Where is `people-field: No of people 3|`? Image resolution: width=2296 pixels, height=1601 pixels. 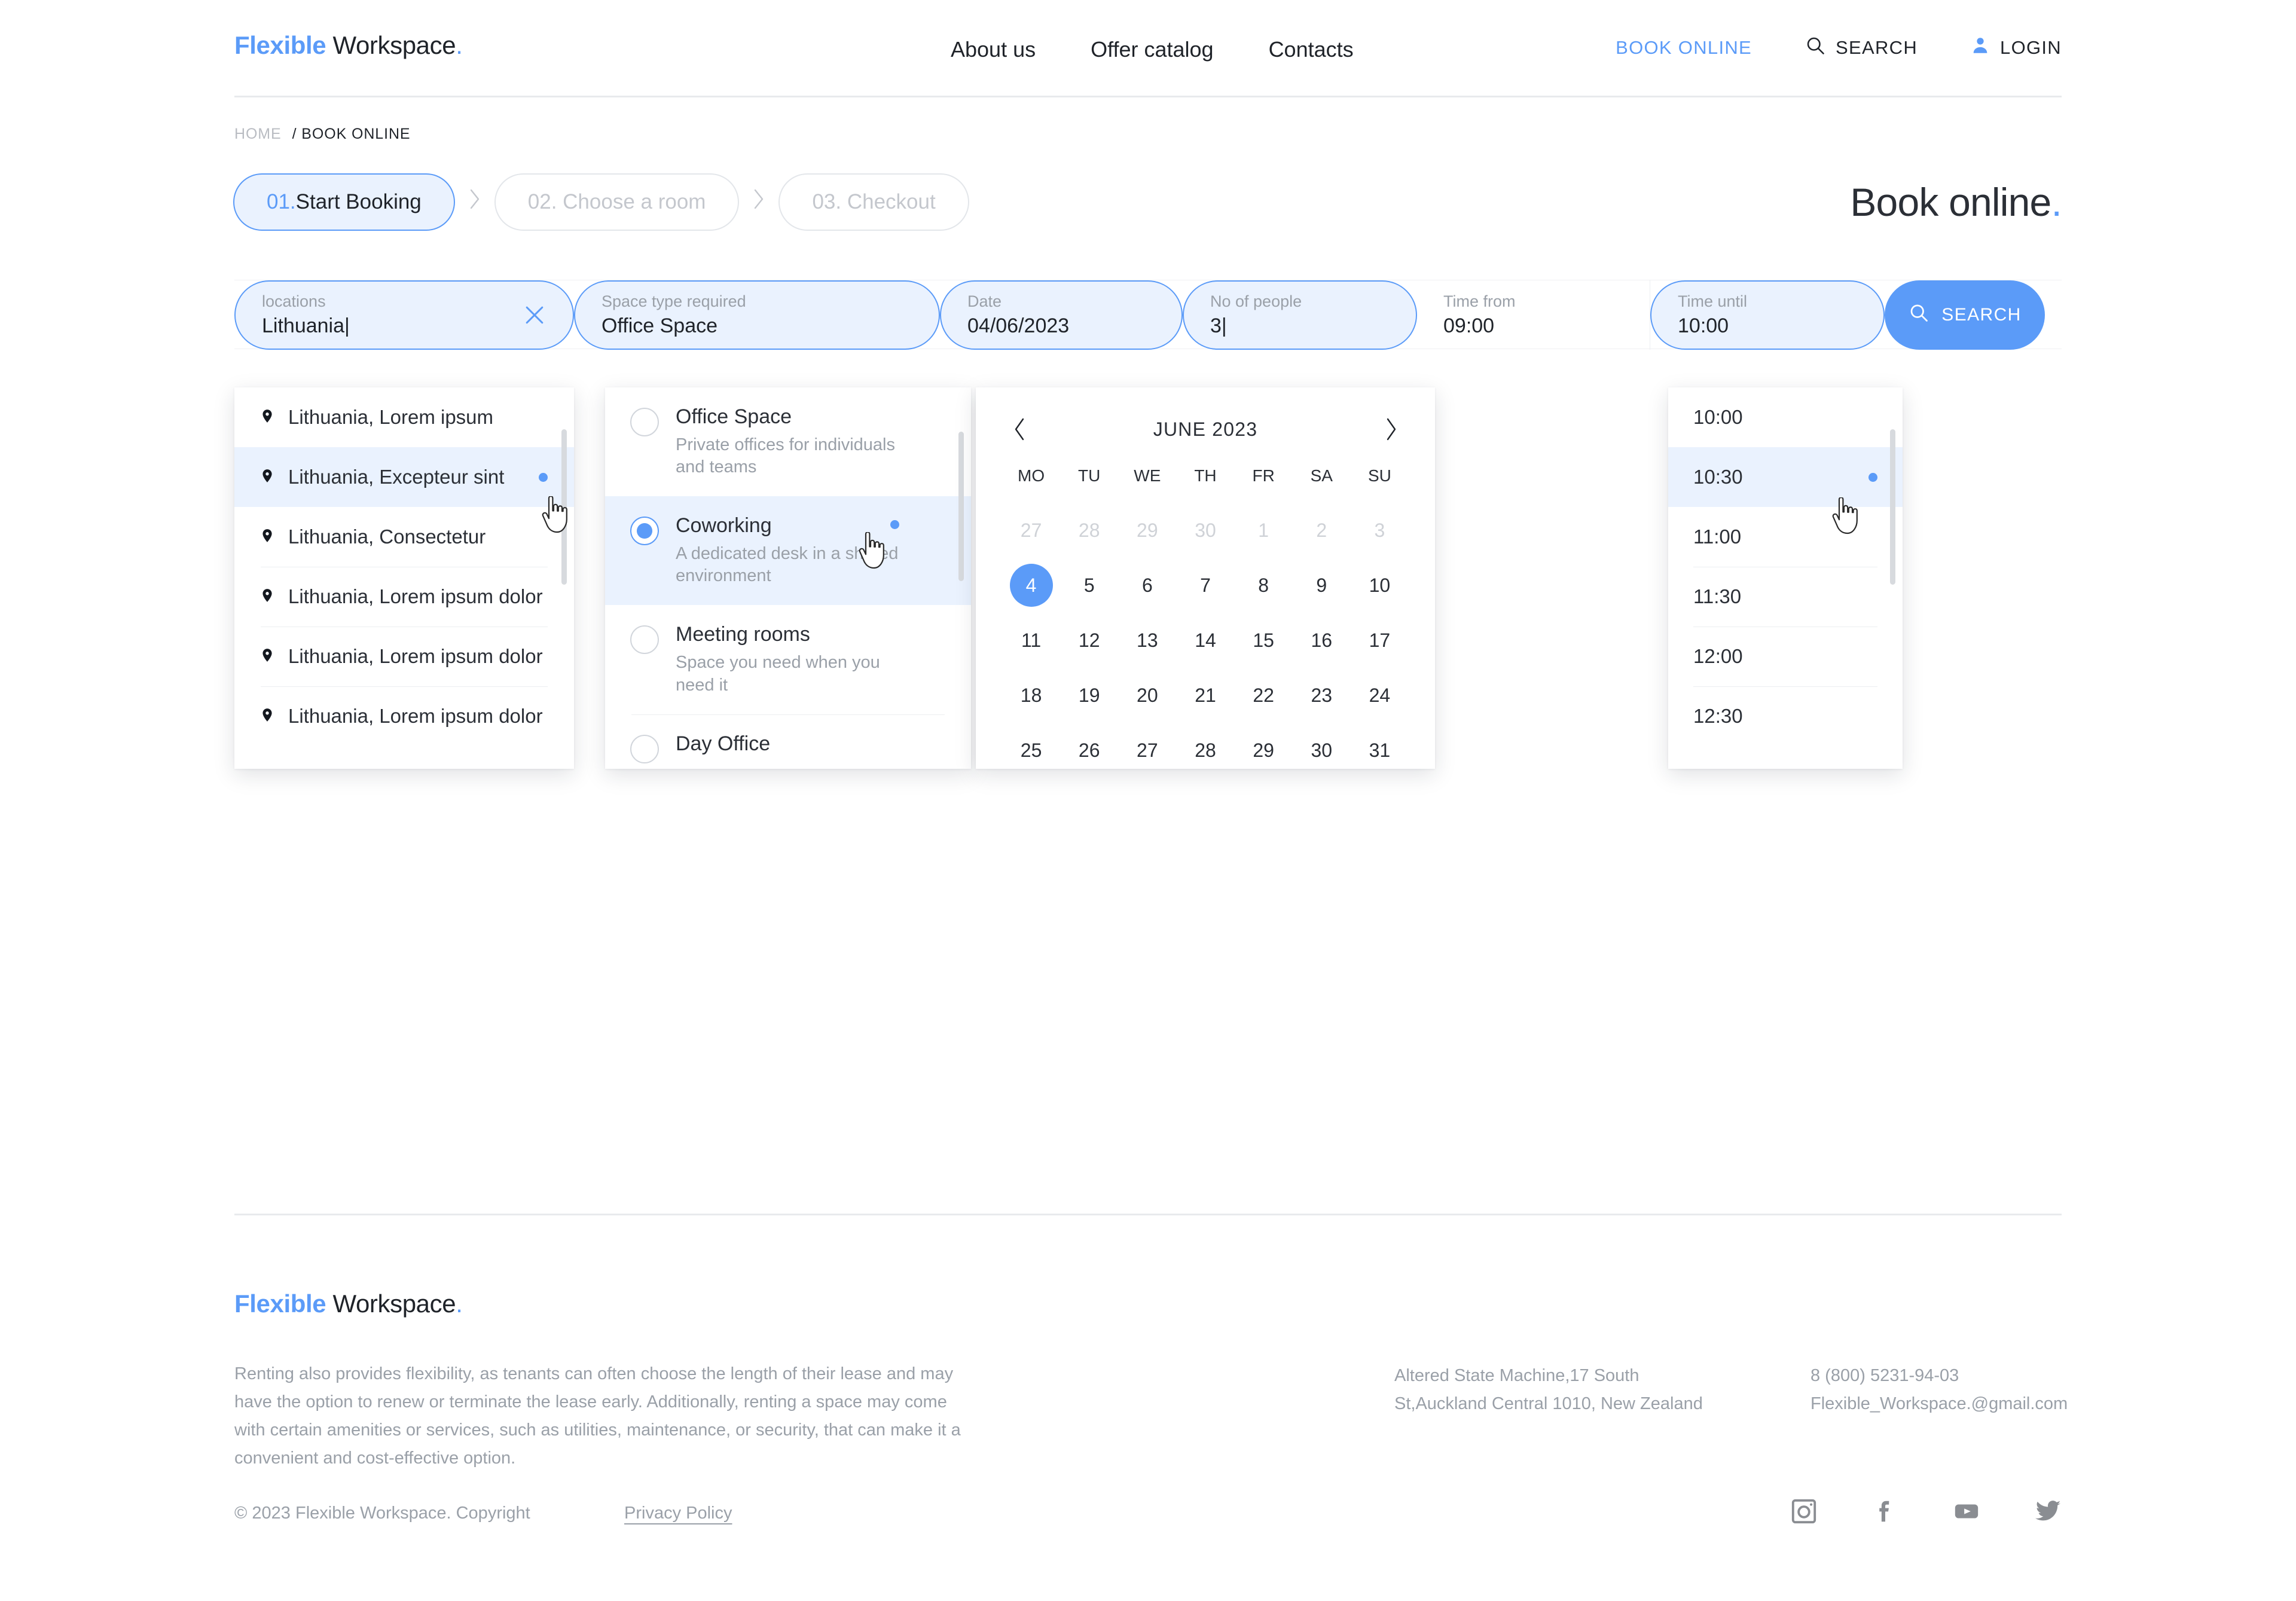
people-field: No of people 3| is located at coordinates (1300, 315).